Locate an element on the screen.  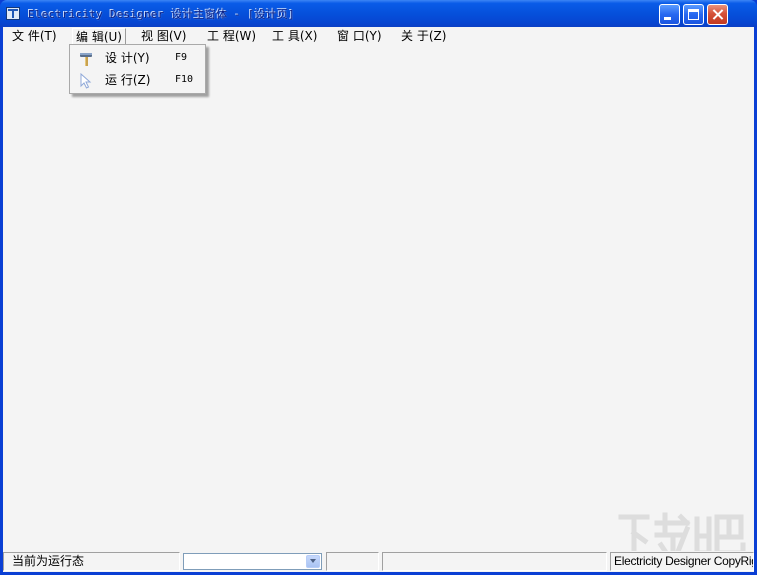
copyright-text: Electricity Designer CopyRight is located at coordinates (684, 561).